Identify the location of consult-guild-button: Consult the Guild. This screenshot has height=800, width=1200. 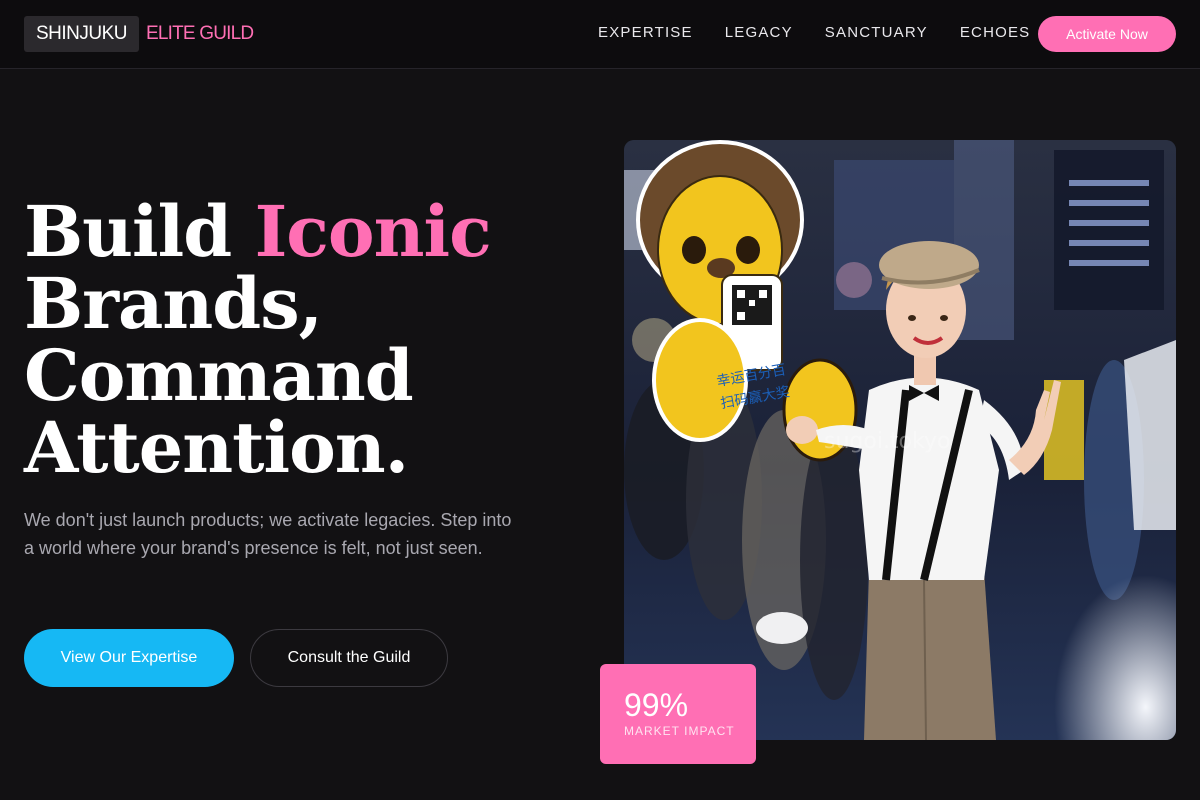
(349, 658).